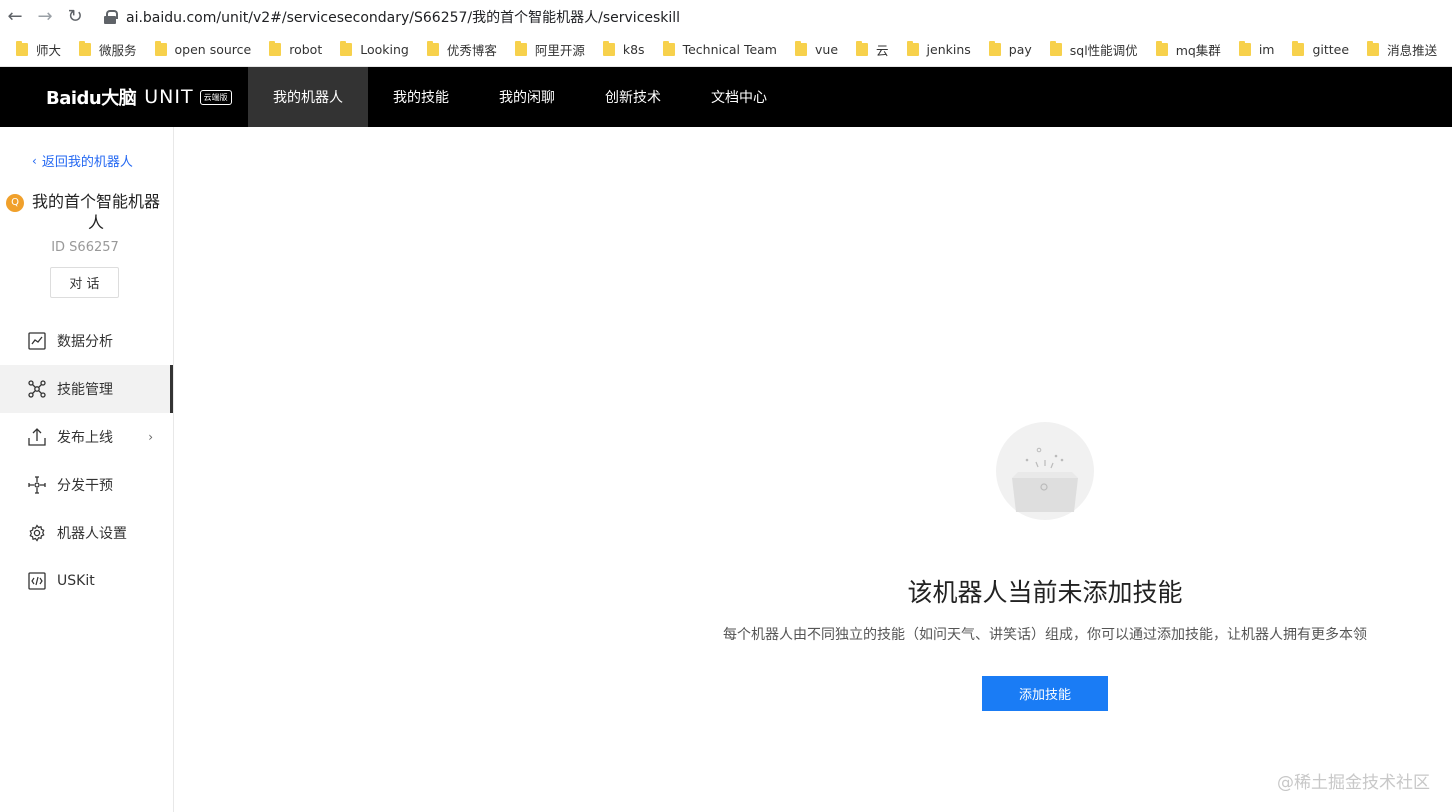  I want to click on back-arrow-icon: ←, so click(15, 17).